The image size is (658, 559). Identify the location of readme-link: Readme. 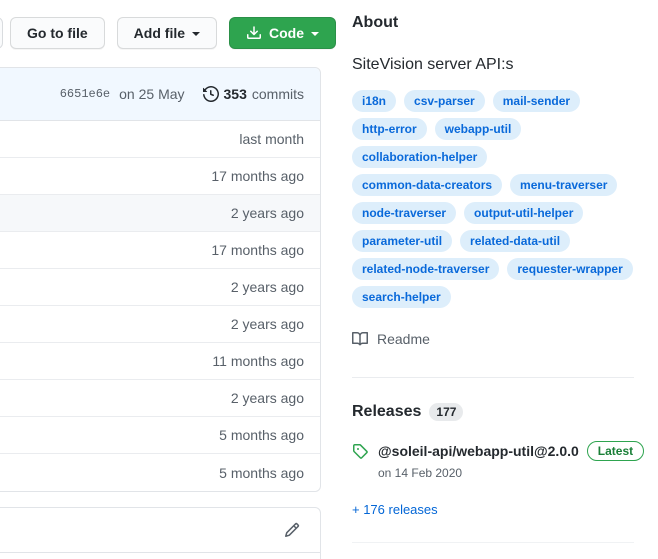
(391, 339).